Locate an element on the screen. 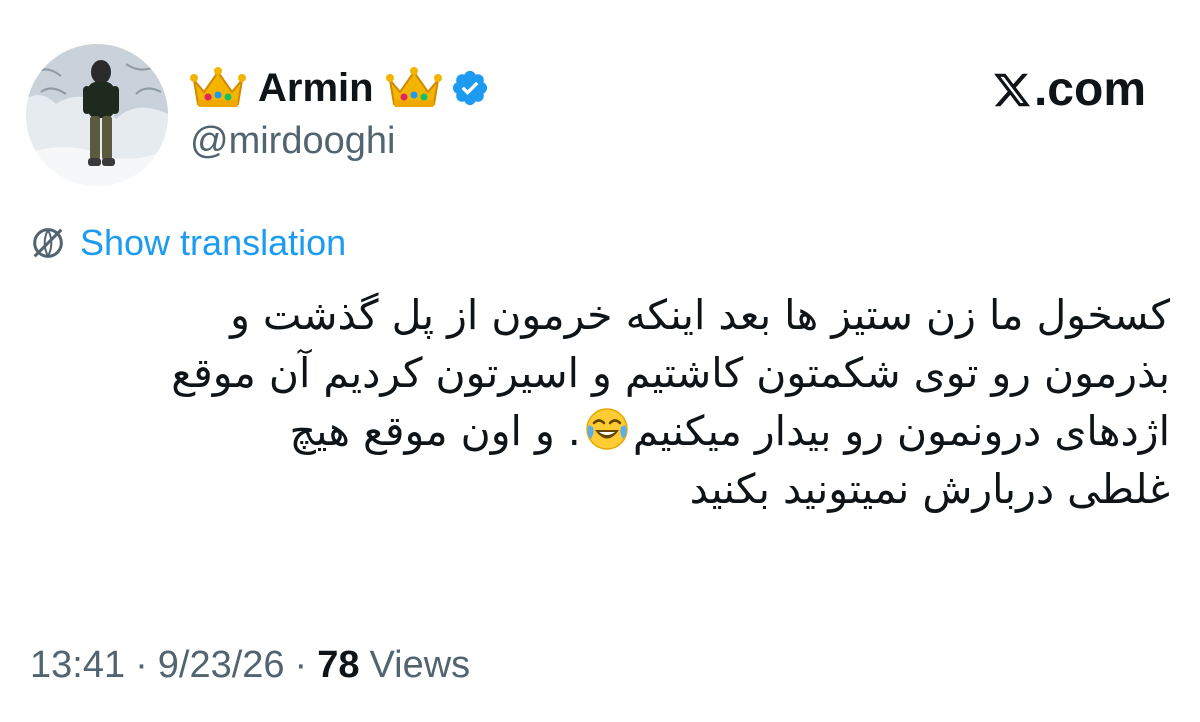 This screenshot has width=1200, height=722. x-logo-icon is located at coordinates (1013, 90).